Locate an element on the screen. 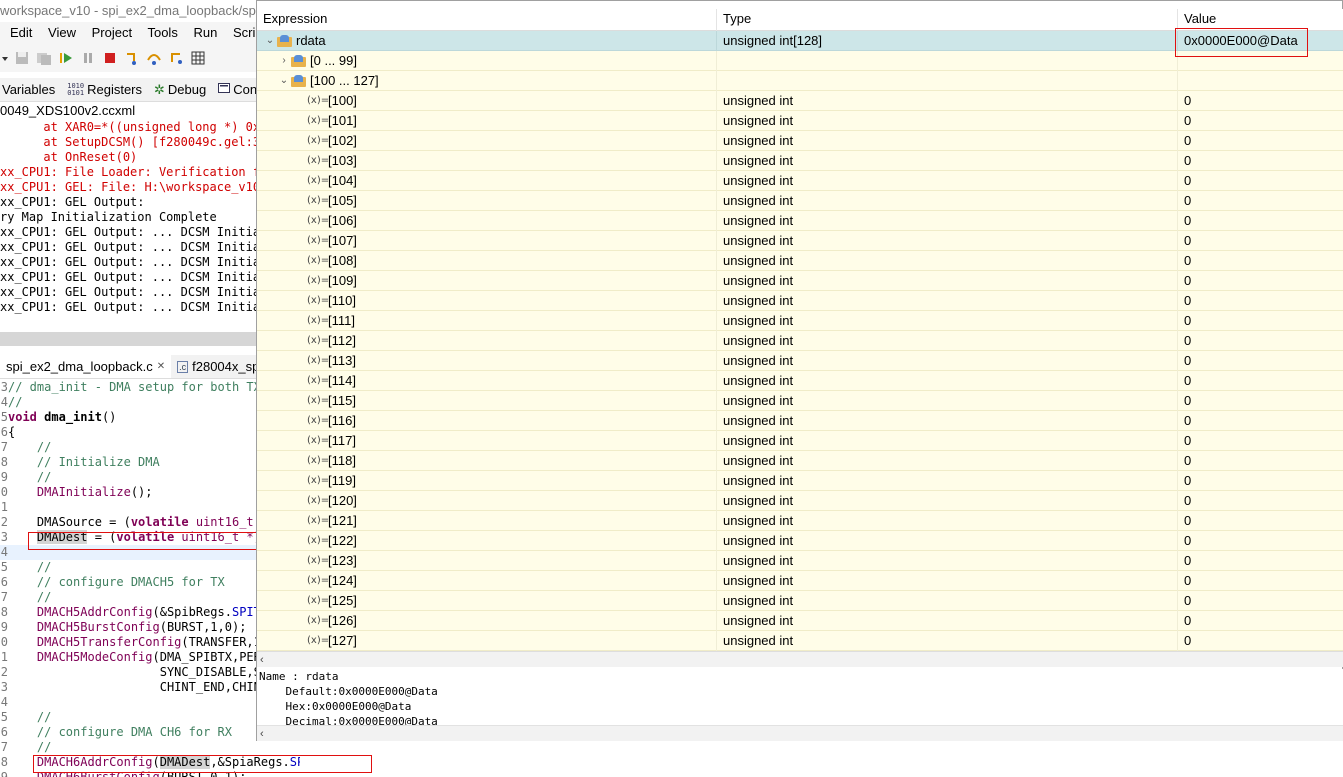 This screenshot has width=1343, height=777. code-line: 4// is located at coordinates (150, 402).